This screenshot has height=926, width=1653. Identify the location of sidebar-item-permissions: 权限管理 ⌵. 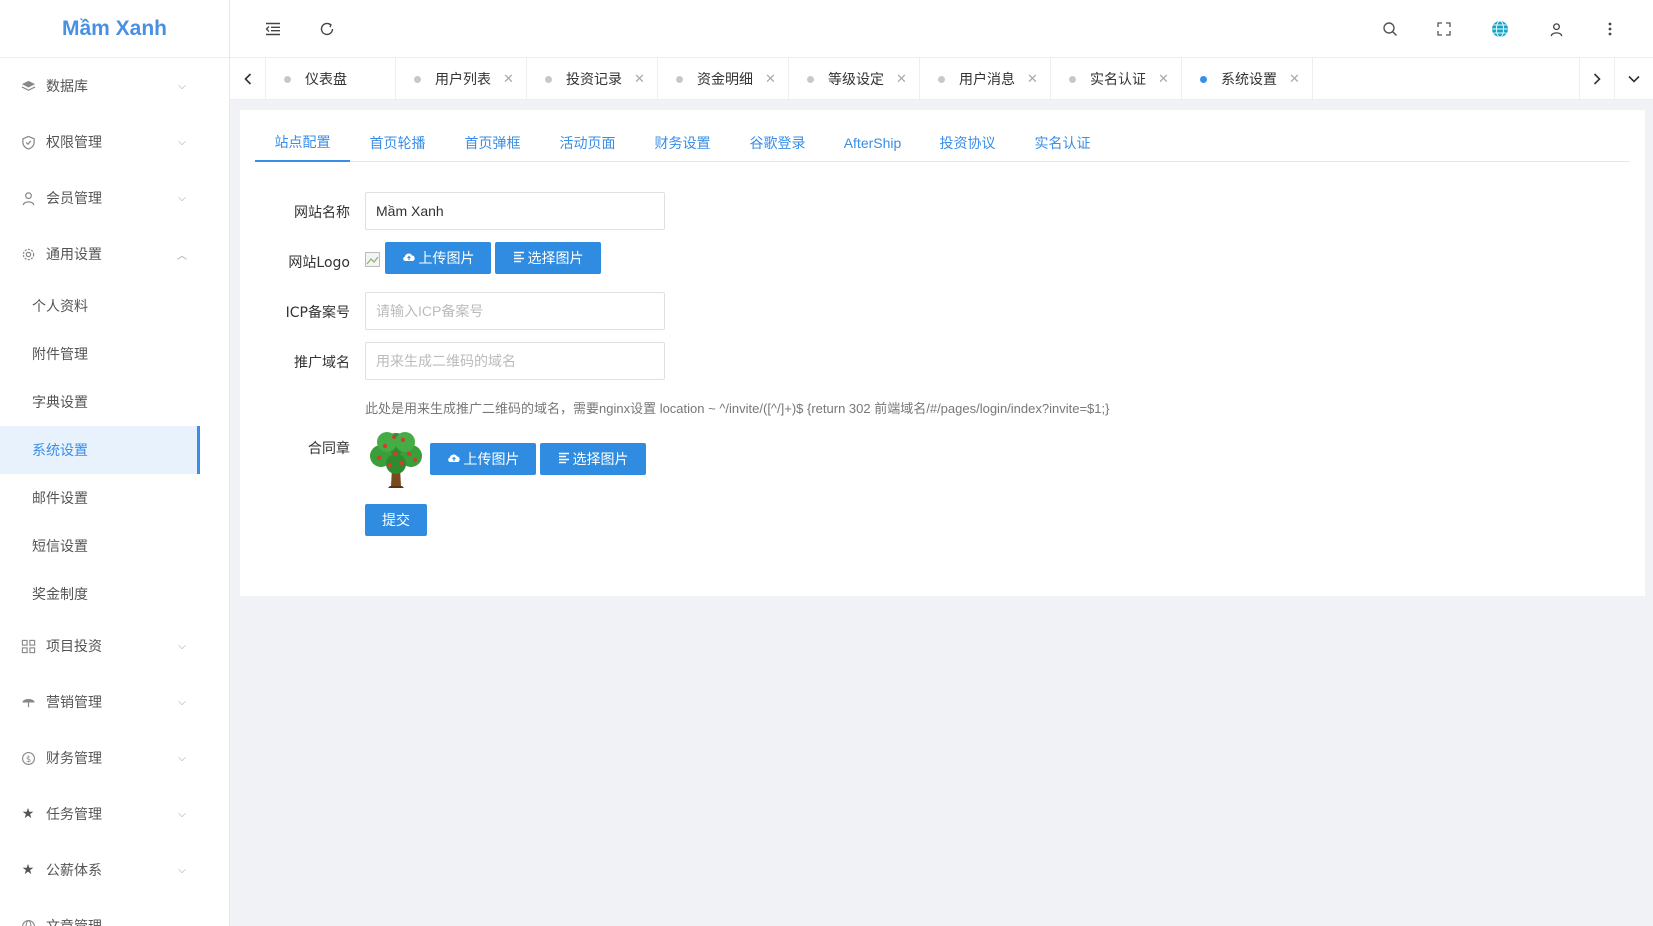
(114, 142).